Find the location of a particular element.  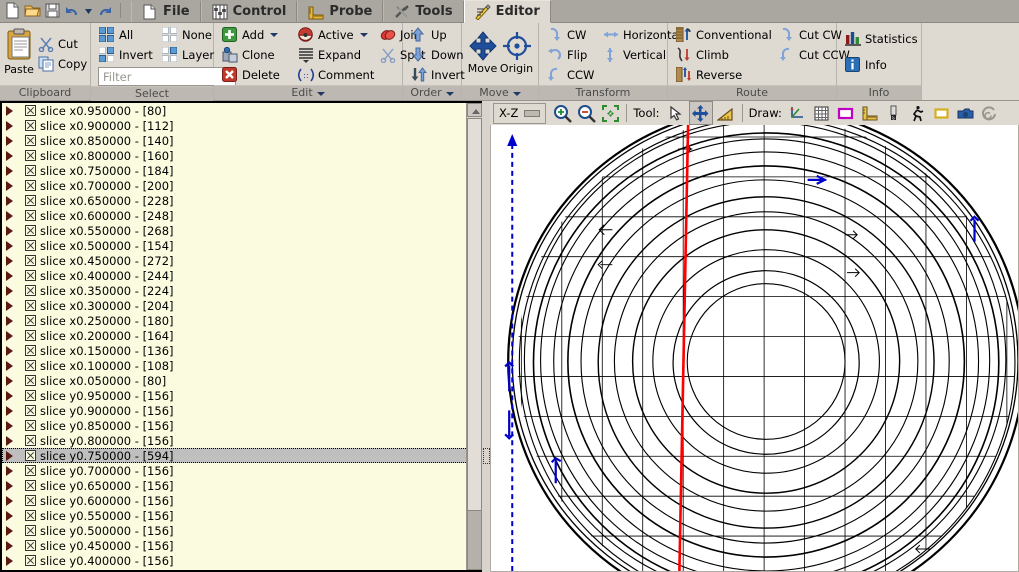

tab-probe: Probe is located at coordinates (340, 11).